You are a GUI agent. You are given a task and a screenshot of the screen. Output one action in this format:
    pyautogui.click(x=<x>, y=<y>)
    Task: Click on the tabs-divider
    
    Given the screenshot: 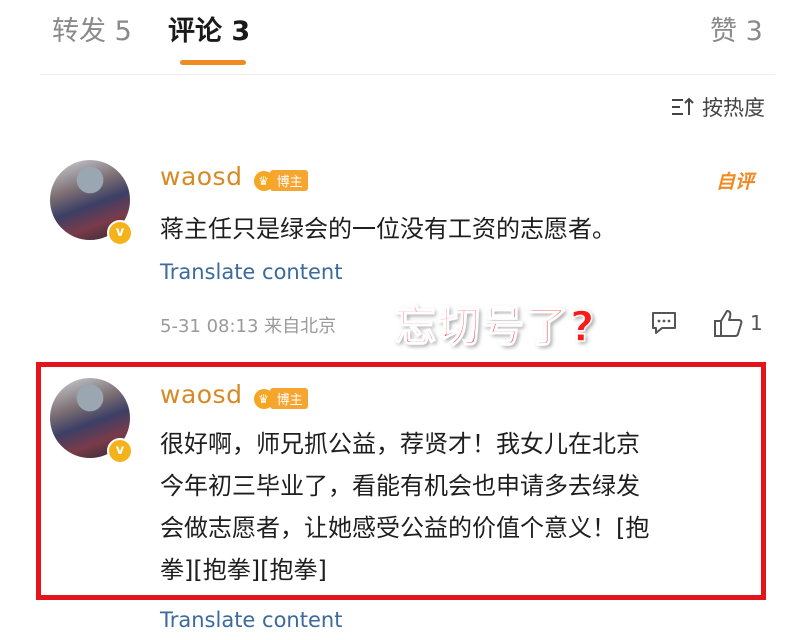 What is the action you would take?
    pyautogui.click(x=407, y=74)
    